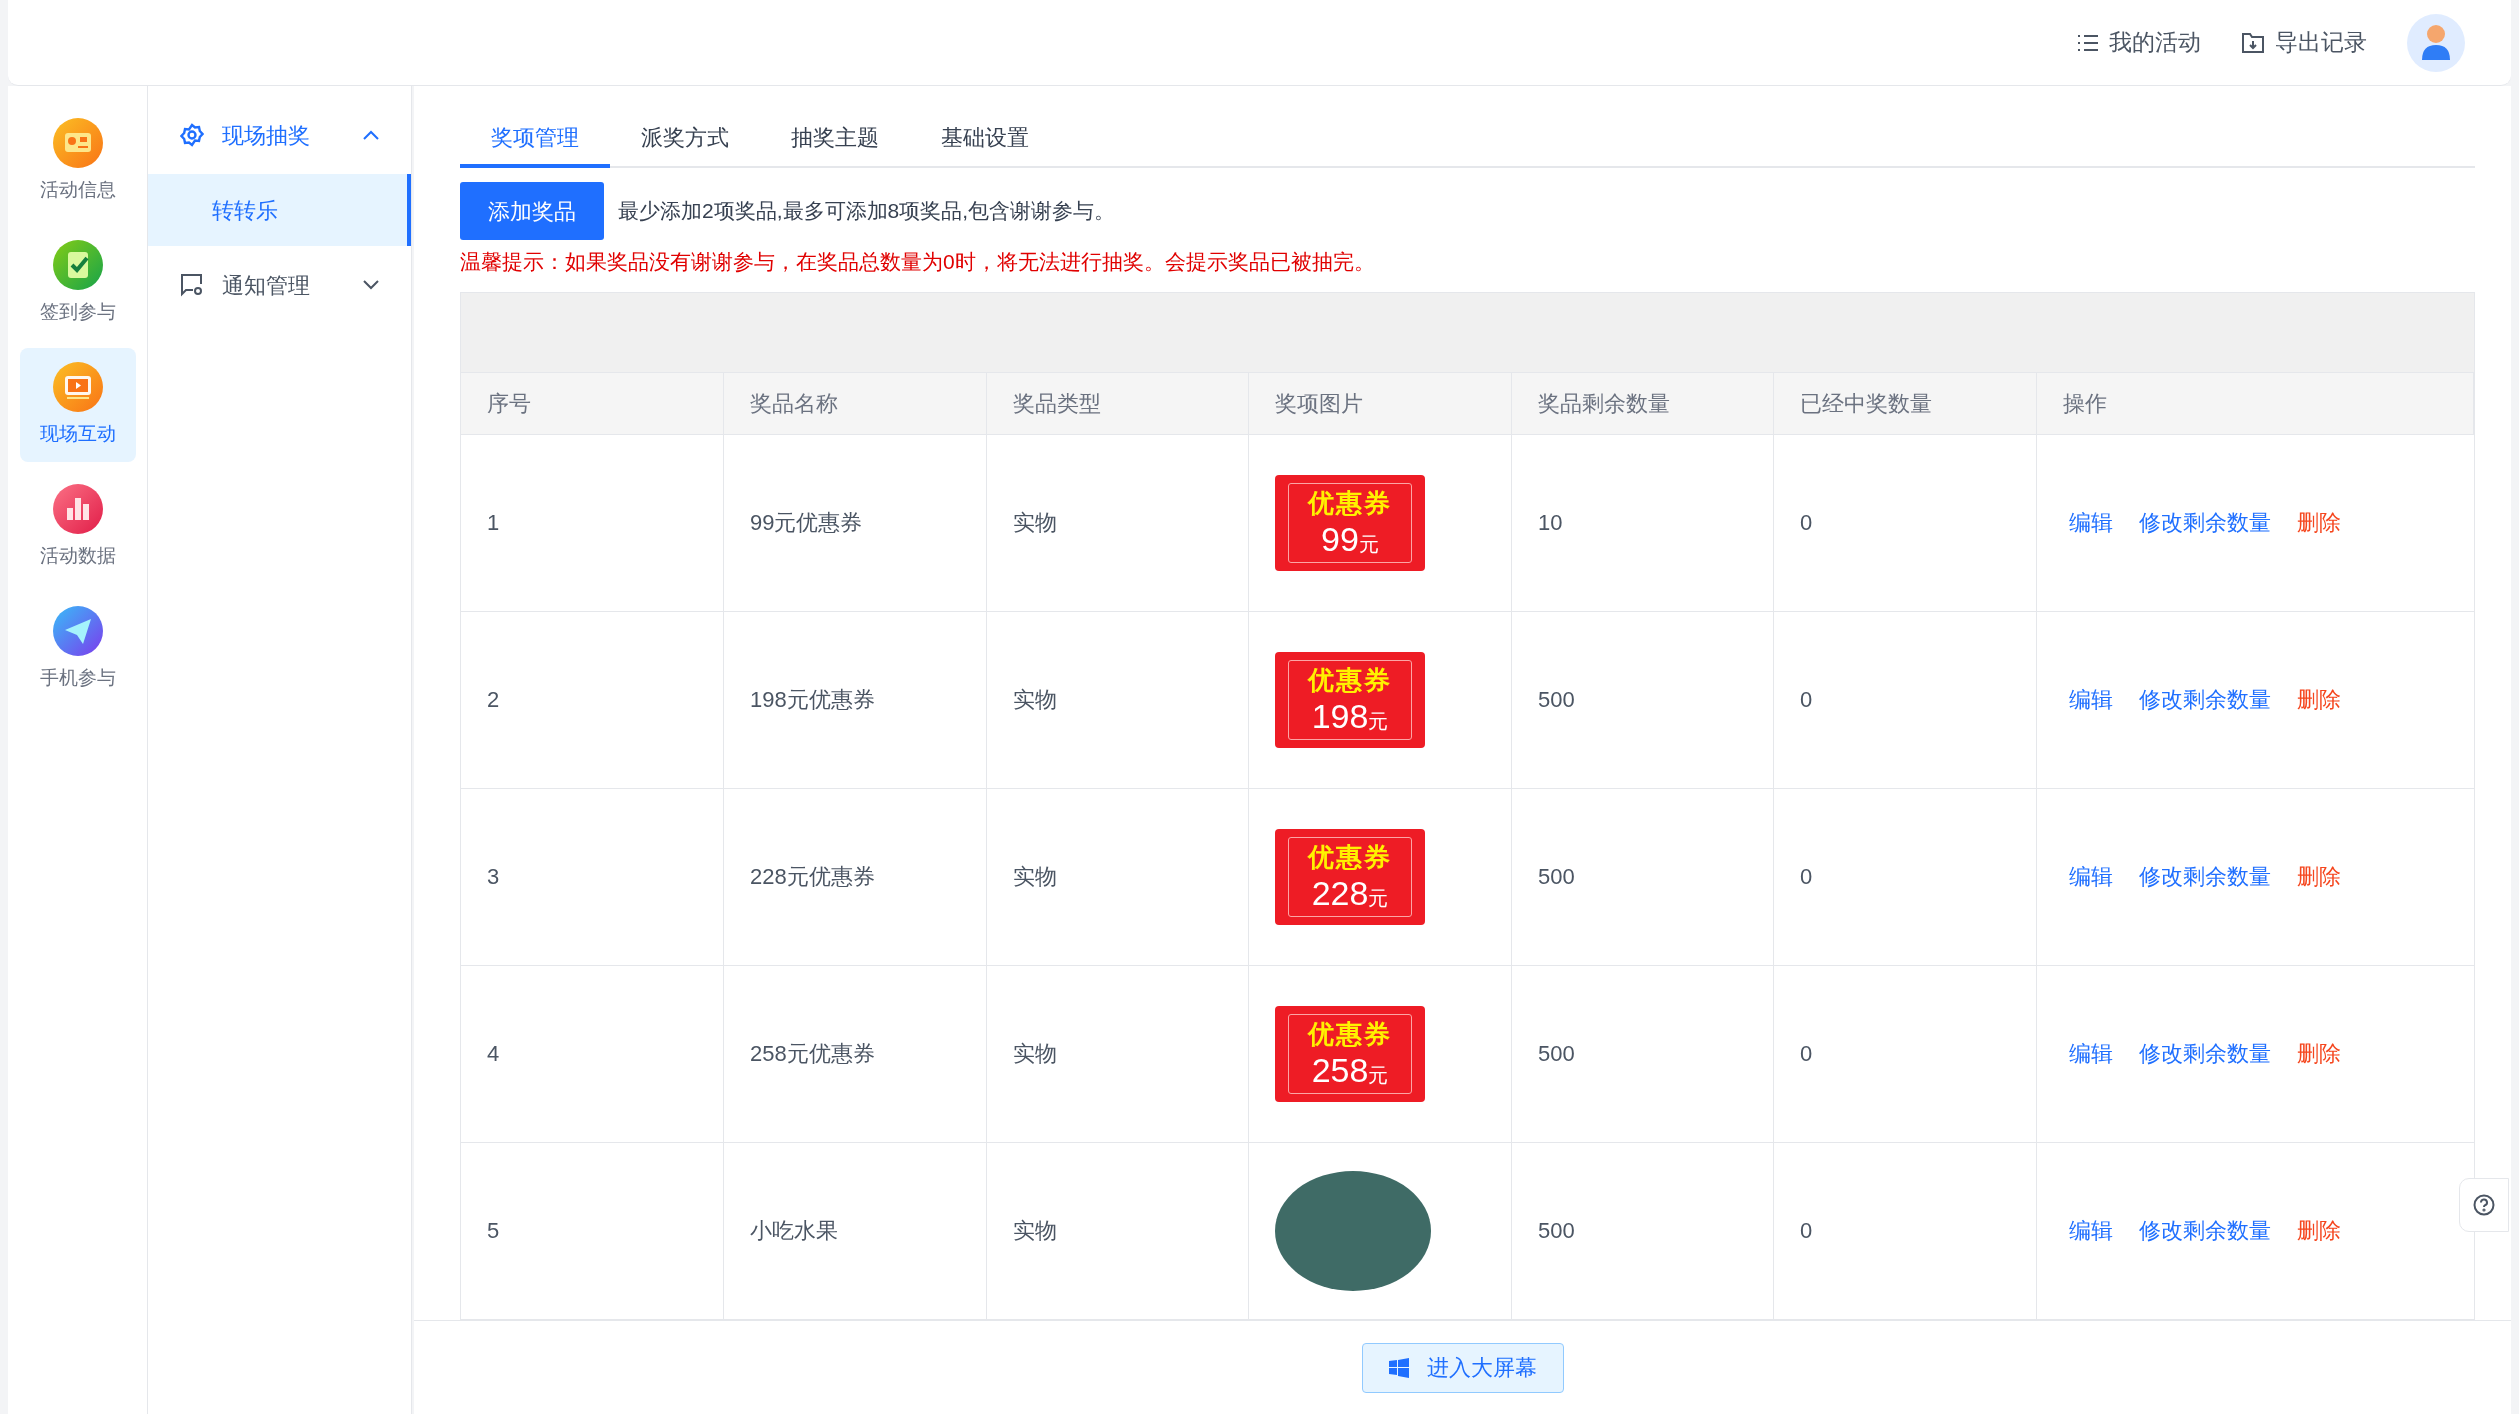  What do you see at coordinates (855, 1230) in the screenshot?
I see `table-cell: 小吃水果` at bounding box center [855, 1230].